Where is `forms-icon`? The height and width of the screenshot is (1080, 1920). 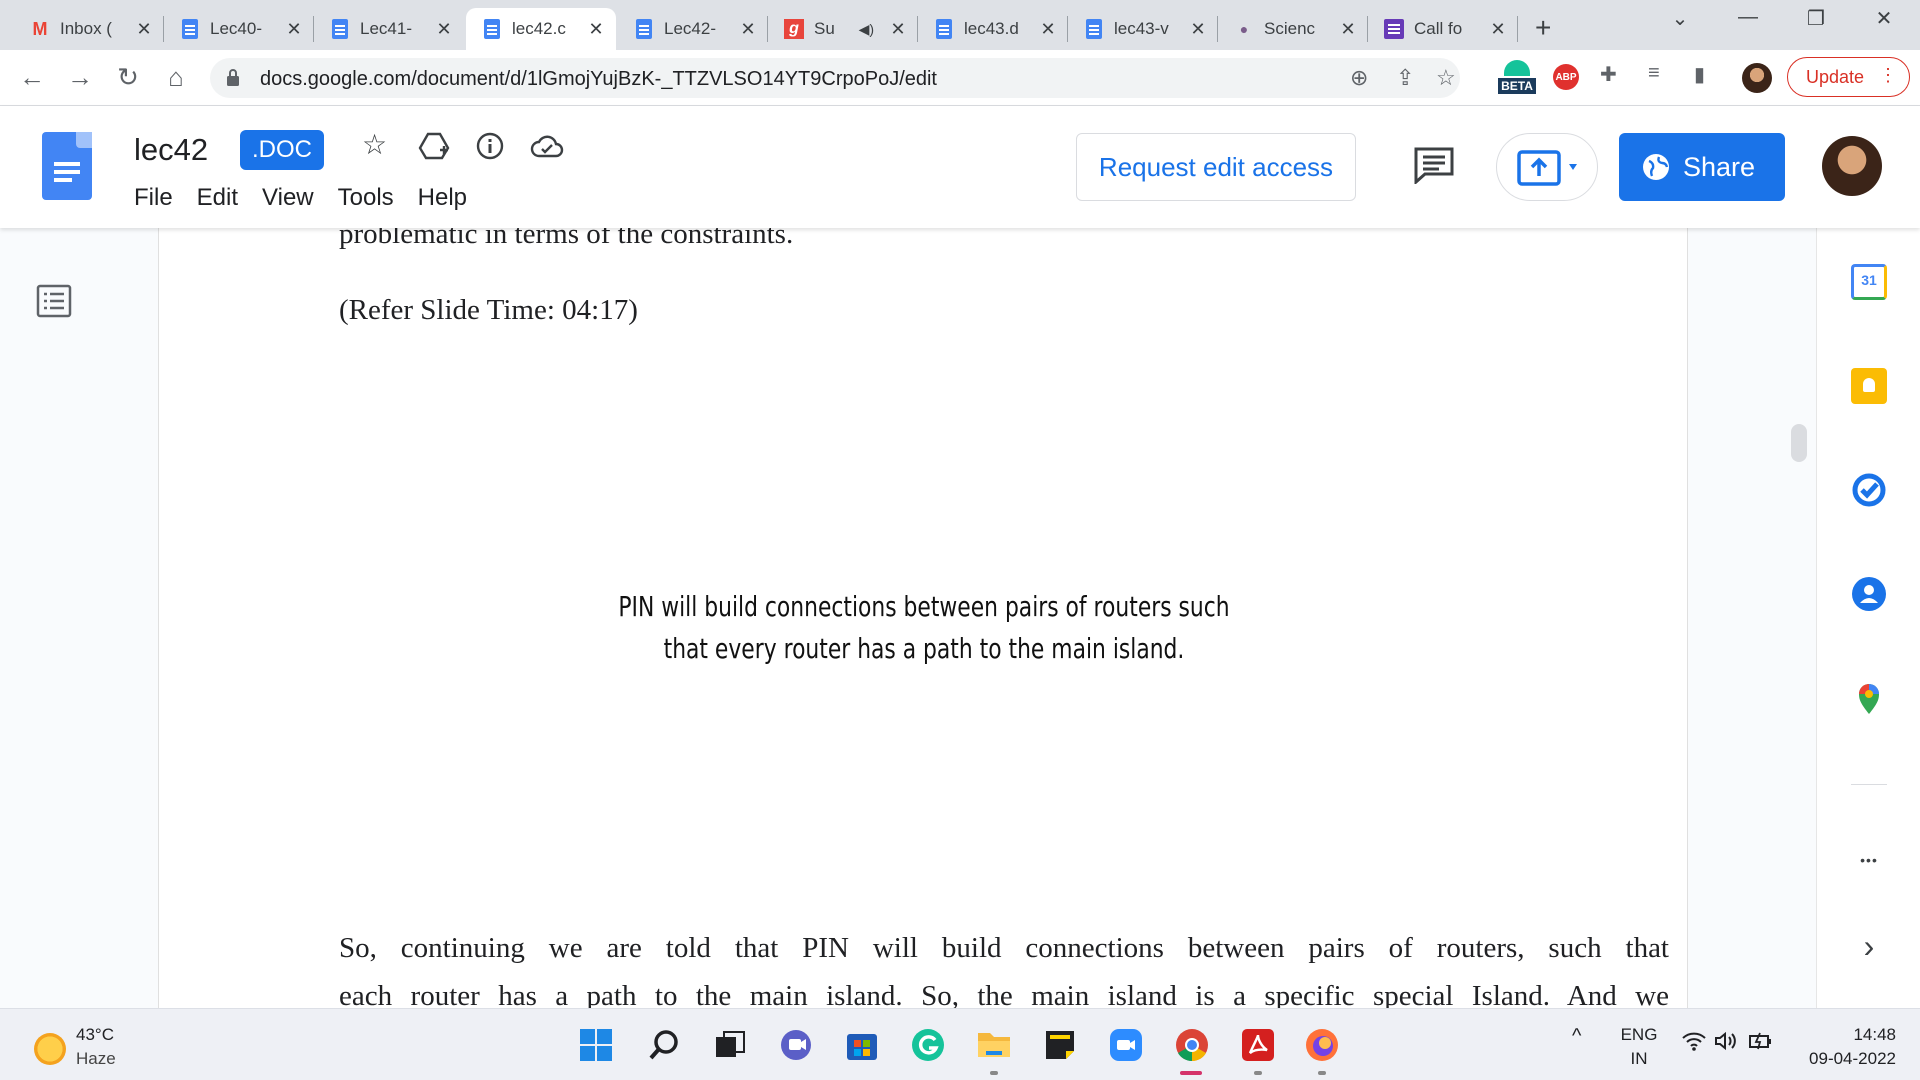 forms-icon is located at coordinates (1394, 29).